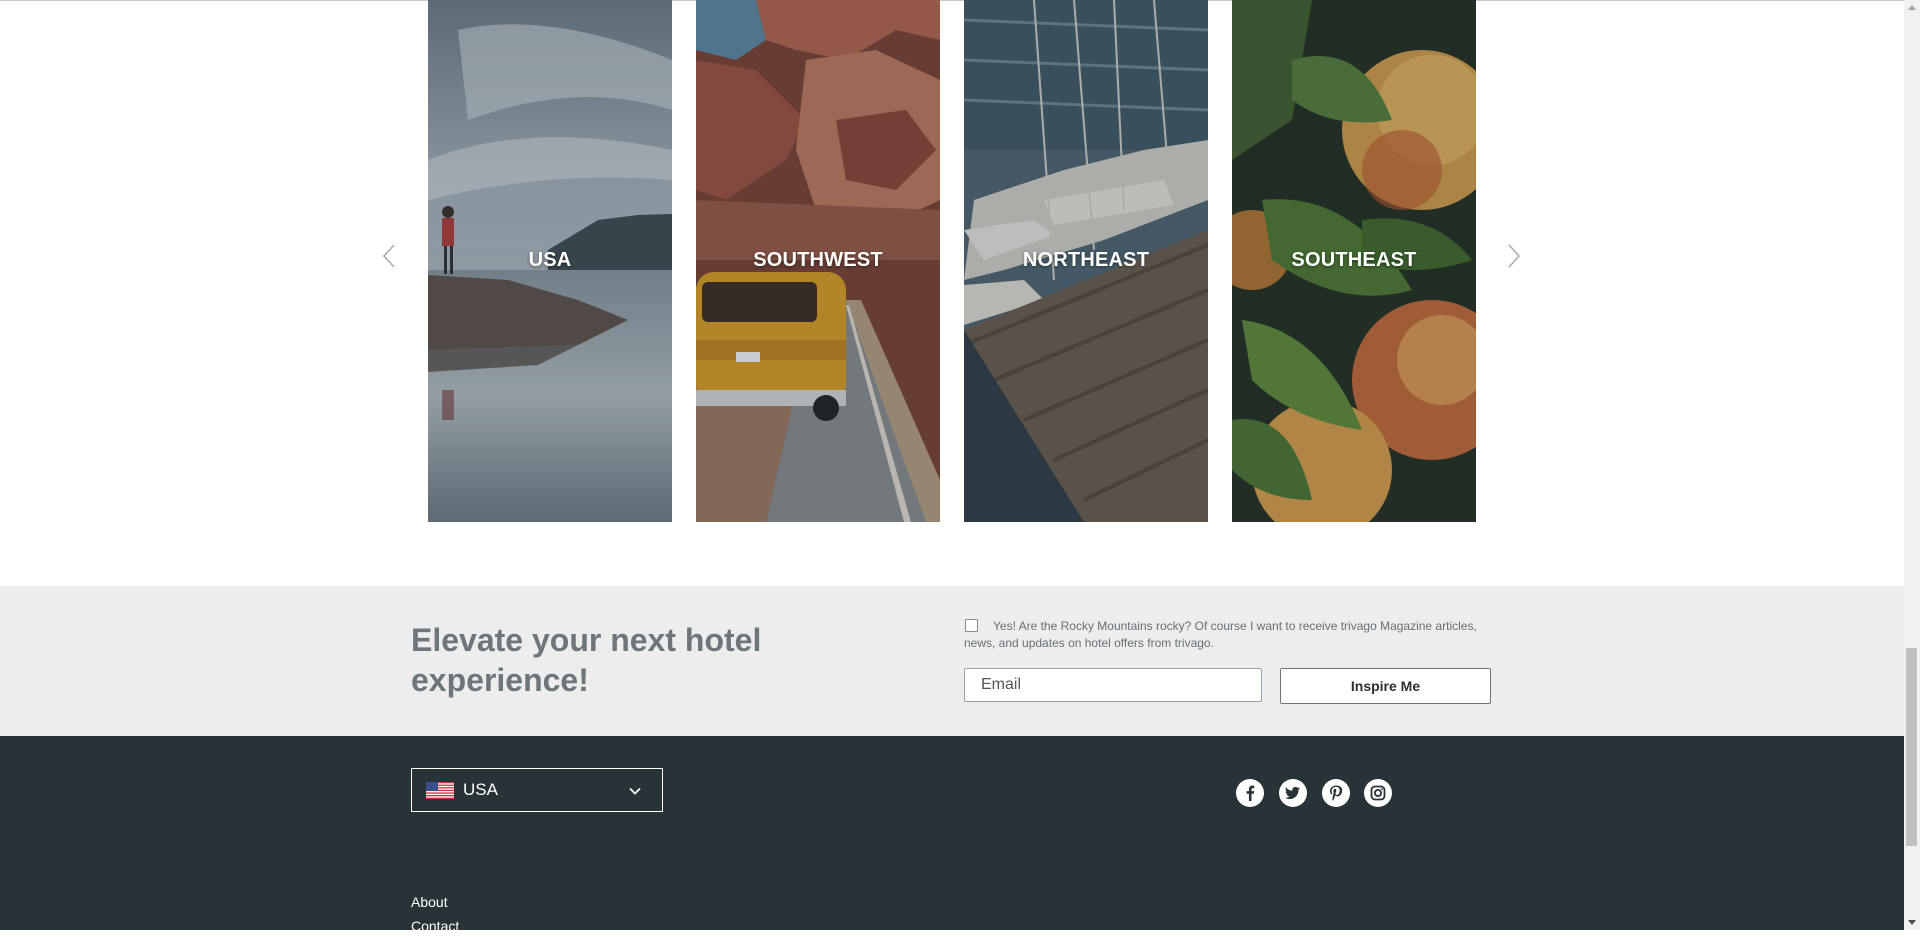  I want to click on carousel-prev-button, so click(389, 256).